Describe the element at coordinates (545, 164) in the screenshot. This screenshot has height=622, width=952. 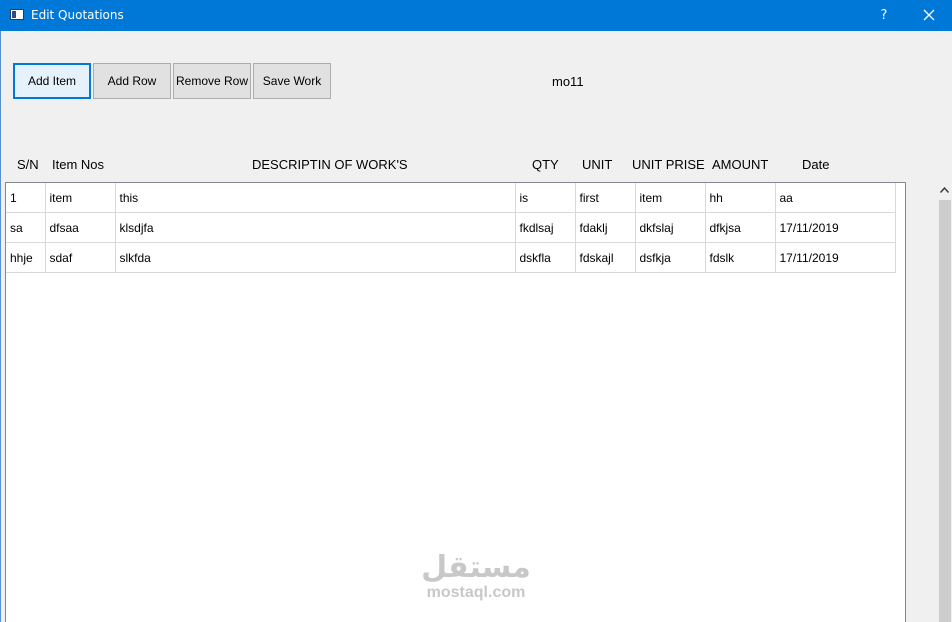
I see `column-header-qty: QTY` at that location.